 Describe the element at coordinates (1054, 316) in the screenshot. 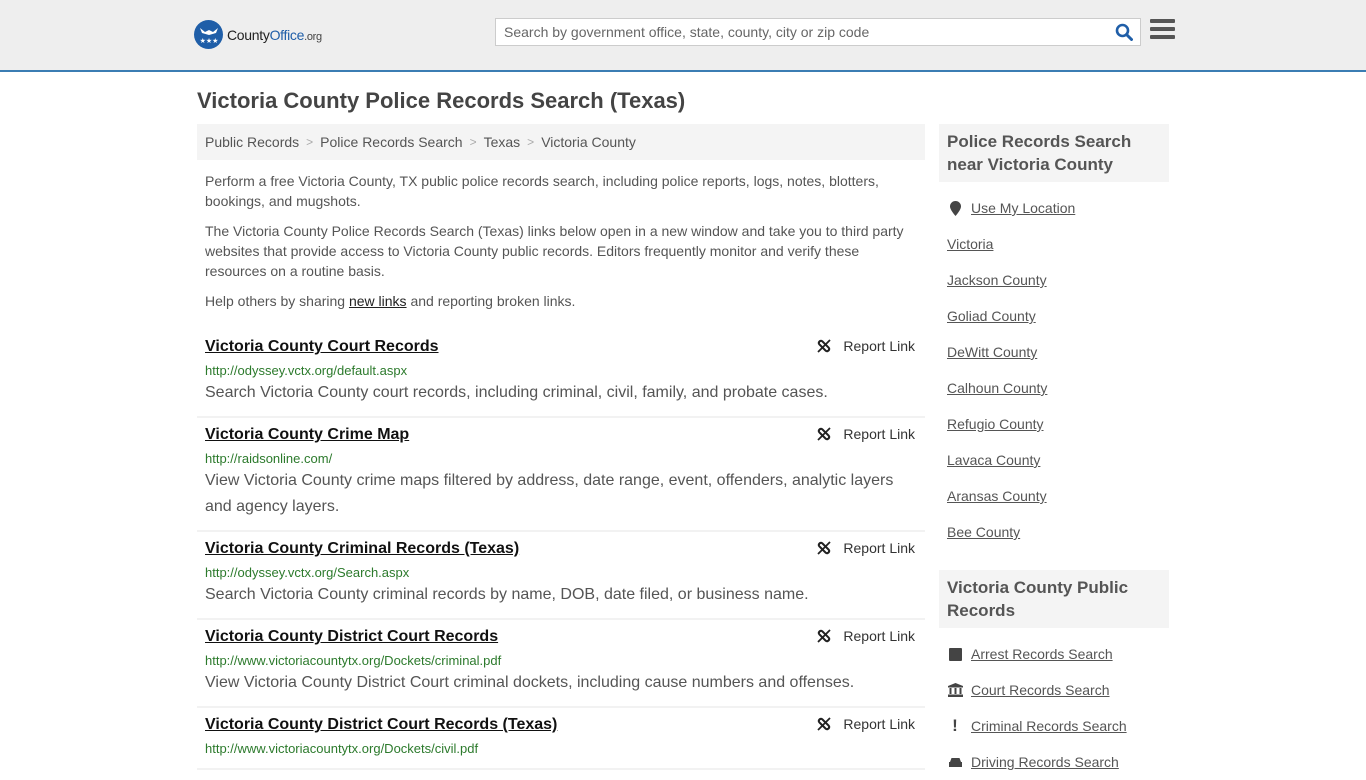

I see `nearby-item: Goliad County` at that location.